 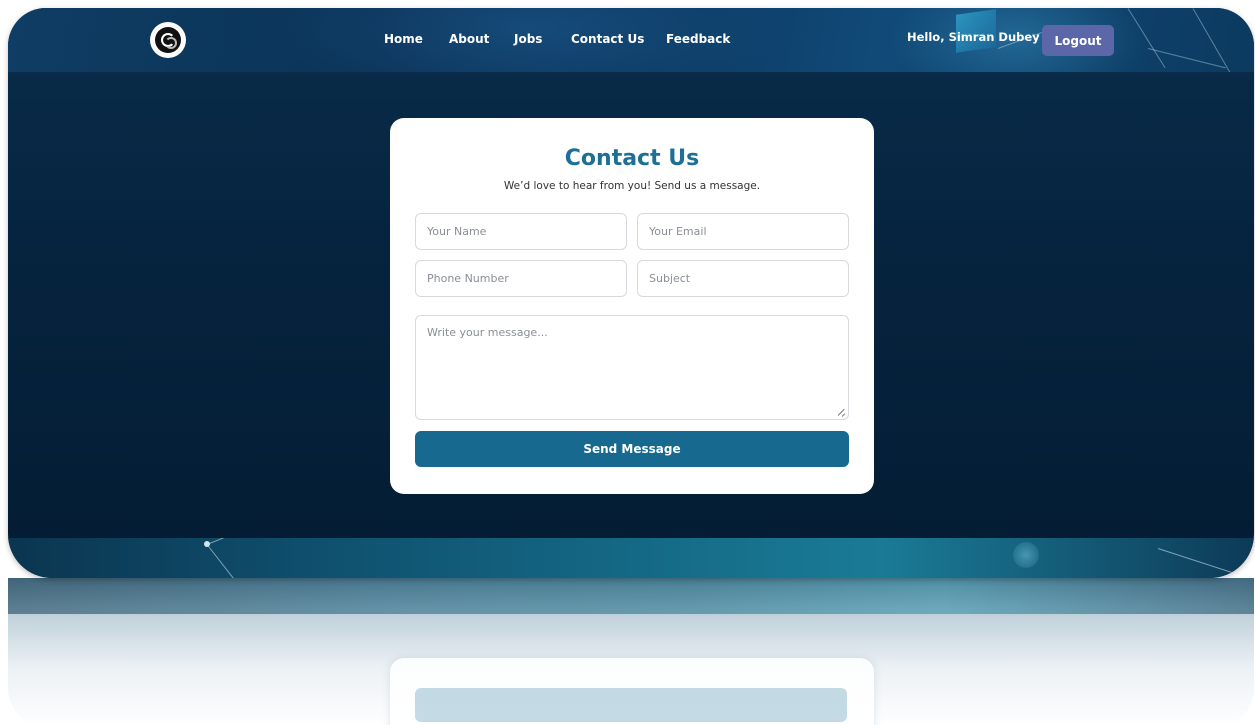 What do you see at coordinates (743, 278) in the screenshot?
I see `subject-input` at bounding box center [743, 278].